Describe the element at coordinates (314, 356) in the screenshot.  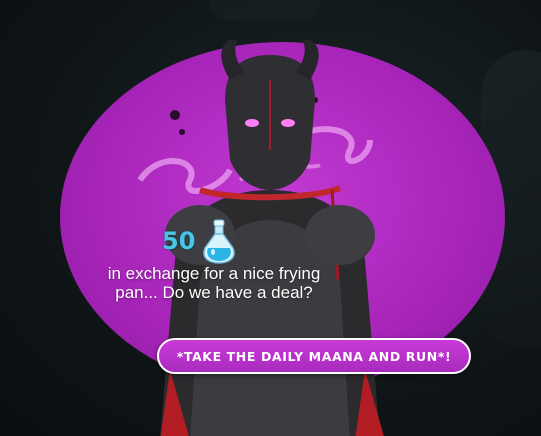
I see `take-daily-maana-button: *TAKE THE DAILY MAANA AND RUN*!` at that location.